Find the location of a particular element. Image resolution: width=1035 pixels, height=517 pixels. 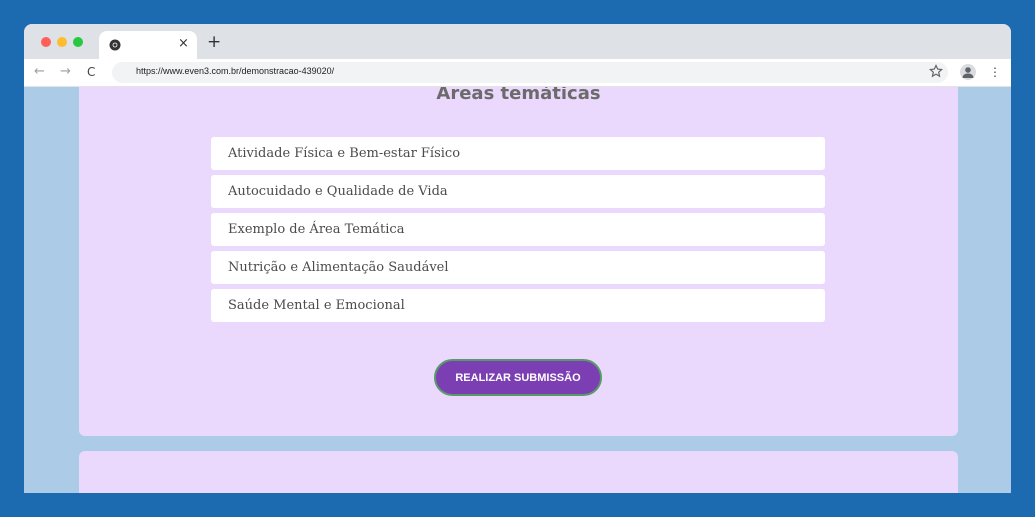

section-title: Áreas temáticas is located at coordinates (518, 95).